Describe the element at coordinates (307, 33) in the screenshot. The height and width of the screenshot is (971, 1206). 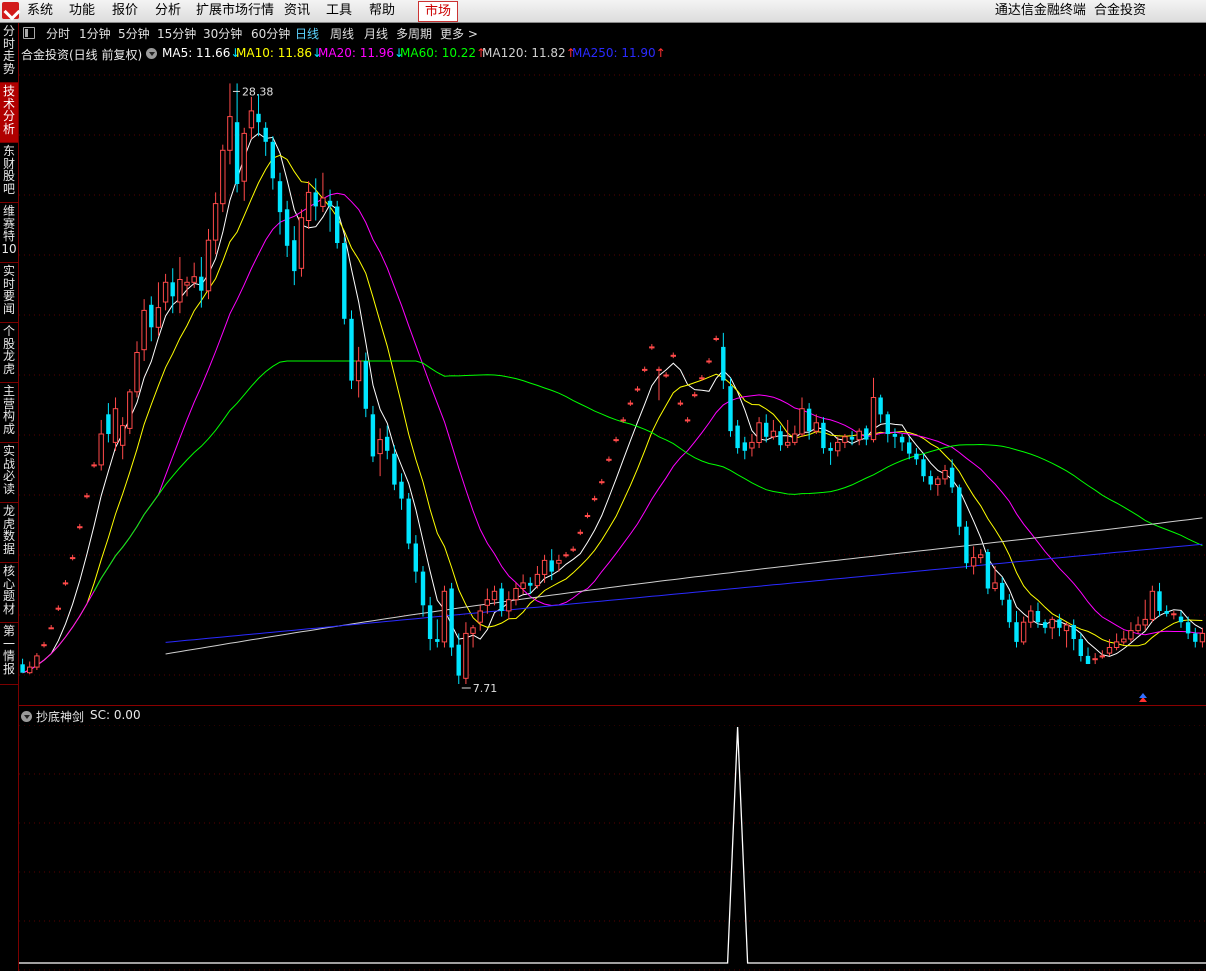
I see `period-6: 日线` at that location.